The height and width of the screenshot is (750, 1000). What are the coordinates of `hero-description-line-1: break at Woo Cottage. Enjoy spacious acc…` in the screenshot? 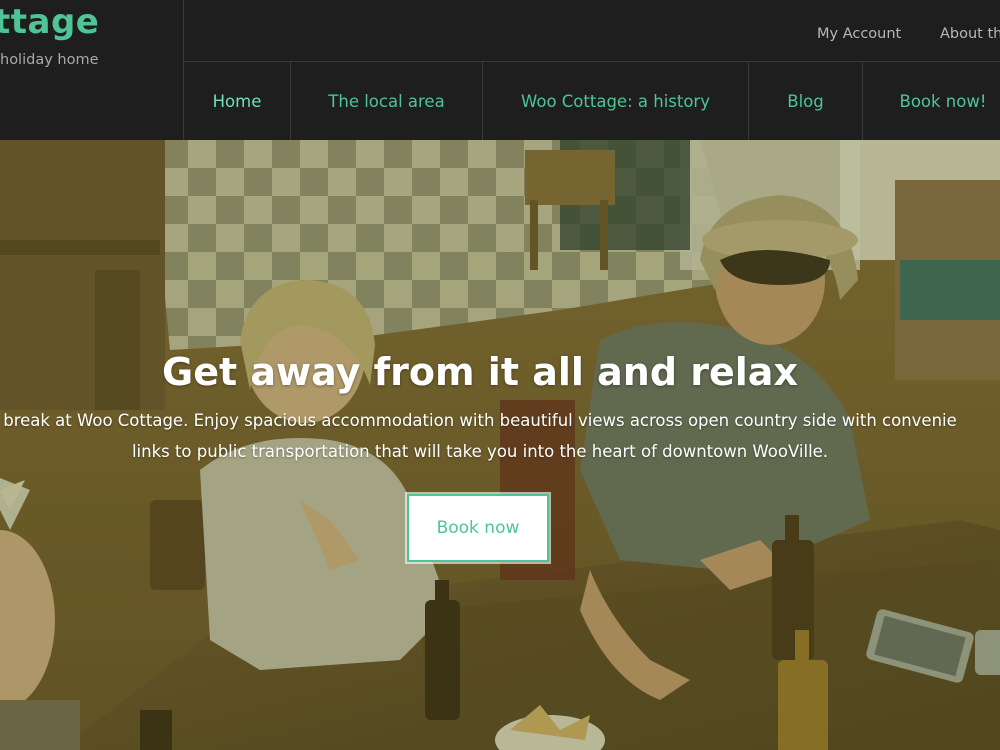 It's located at (480, 420).